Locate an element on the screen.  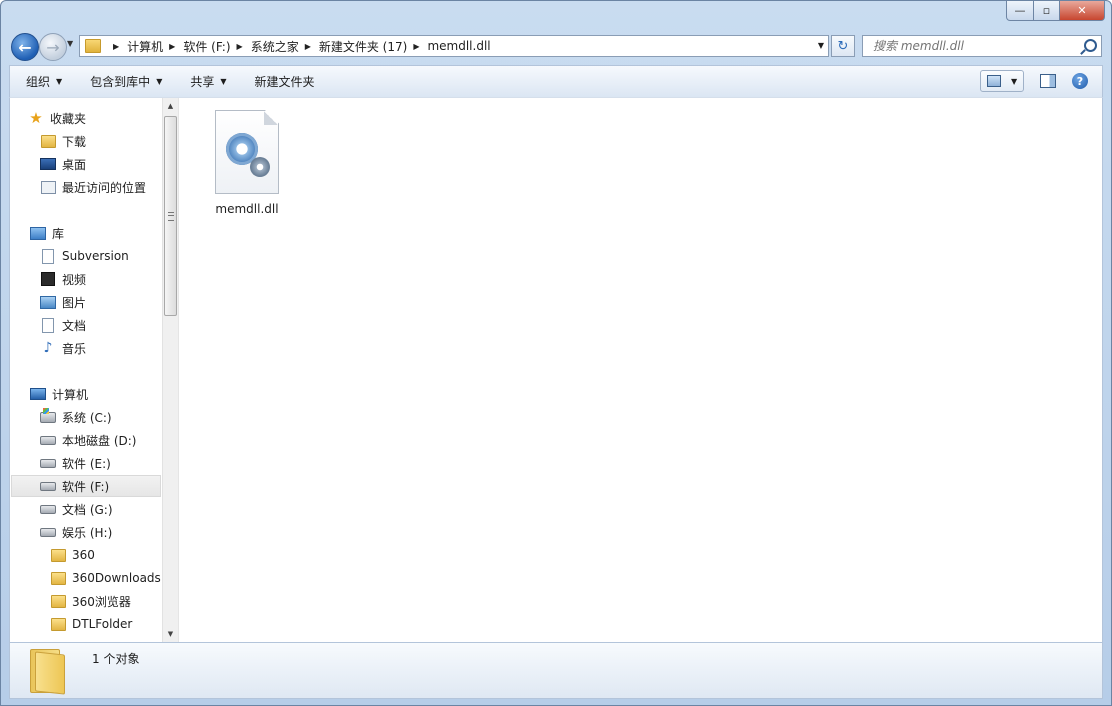
file-item: memdll.dll is located at coordinates (247, 163).